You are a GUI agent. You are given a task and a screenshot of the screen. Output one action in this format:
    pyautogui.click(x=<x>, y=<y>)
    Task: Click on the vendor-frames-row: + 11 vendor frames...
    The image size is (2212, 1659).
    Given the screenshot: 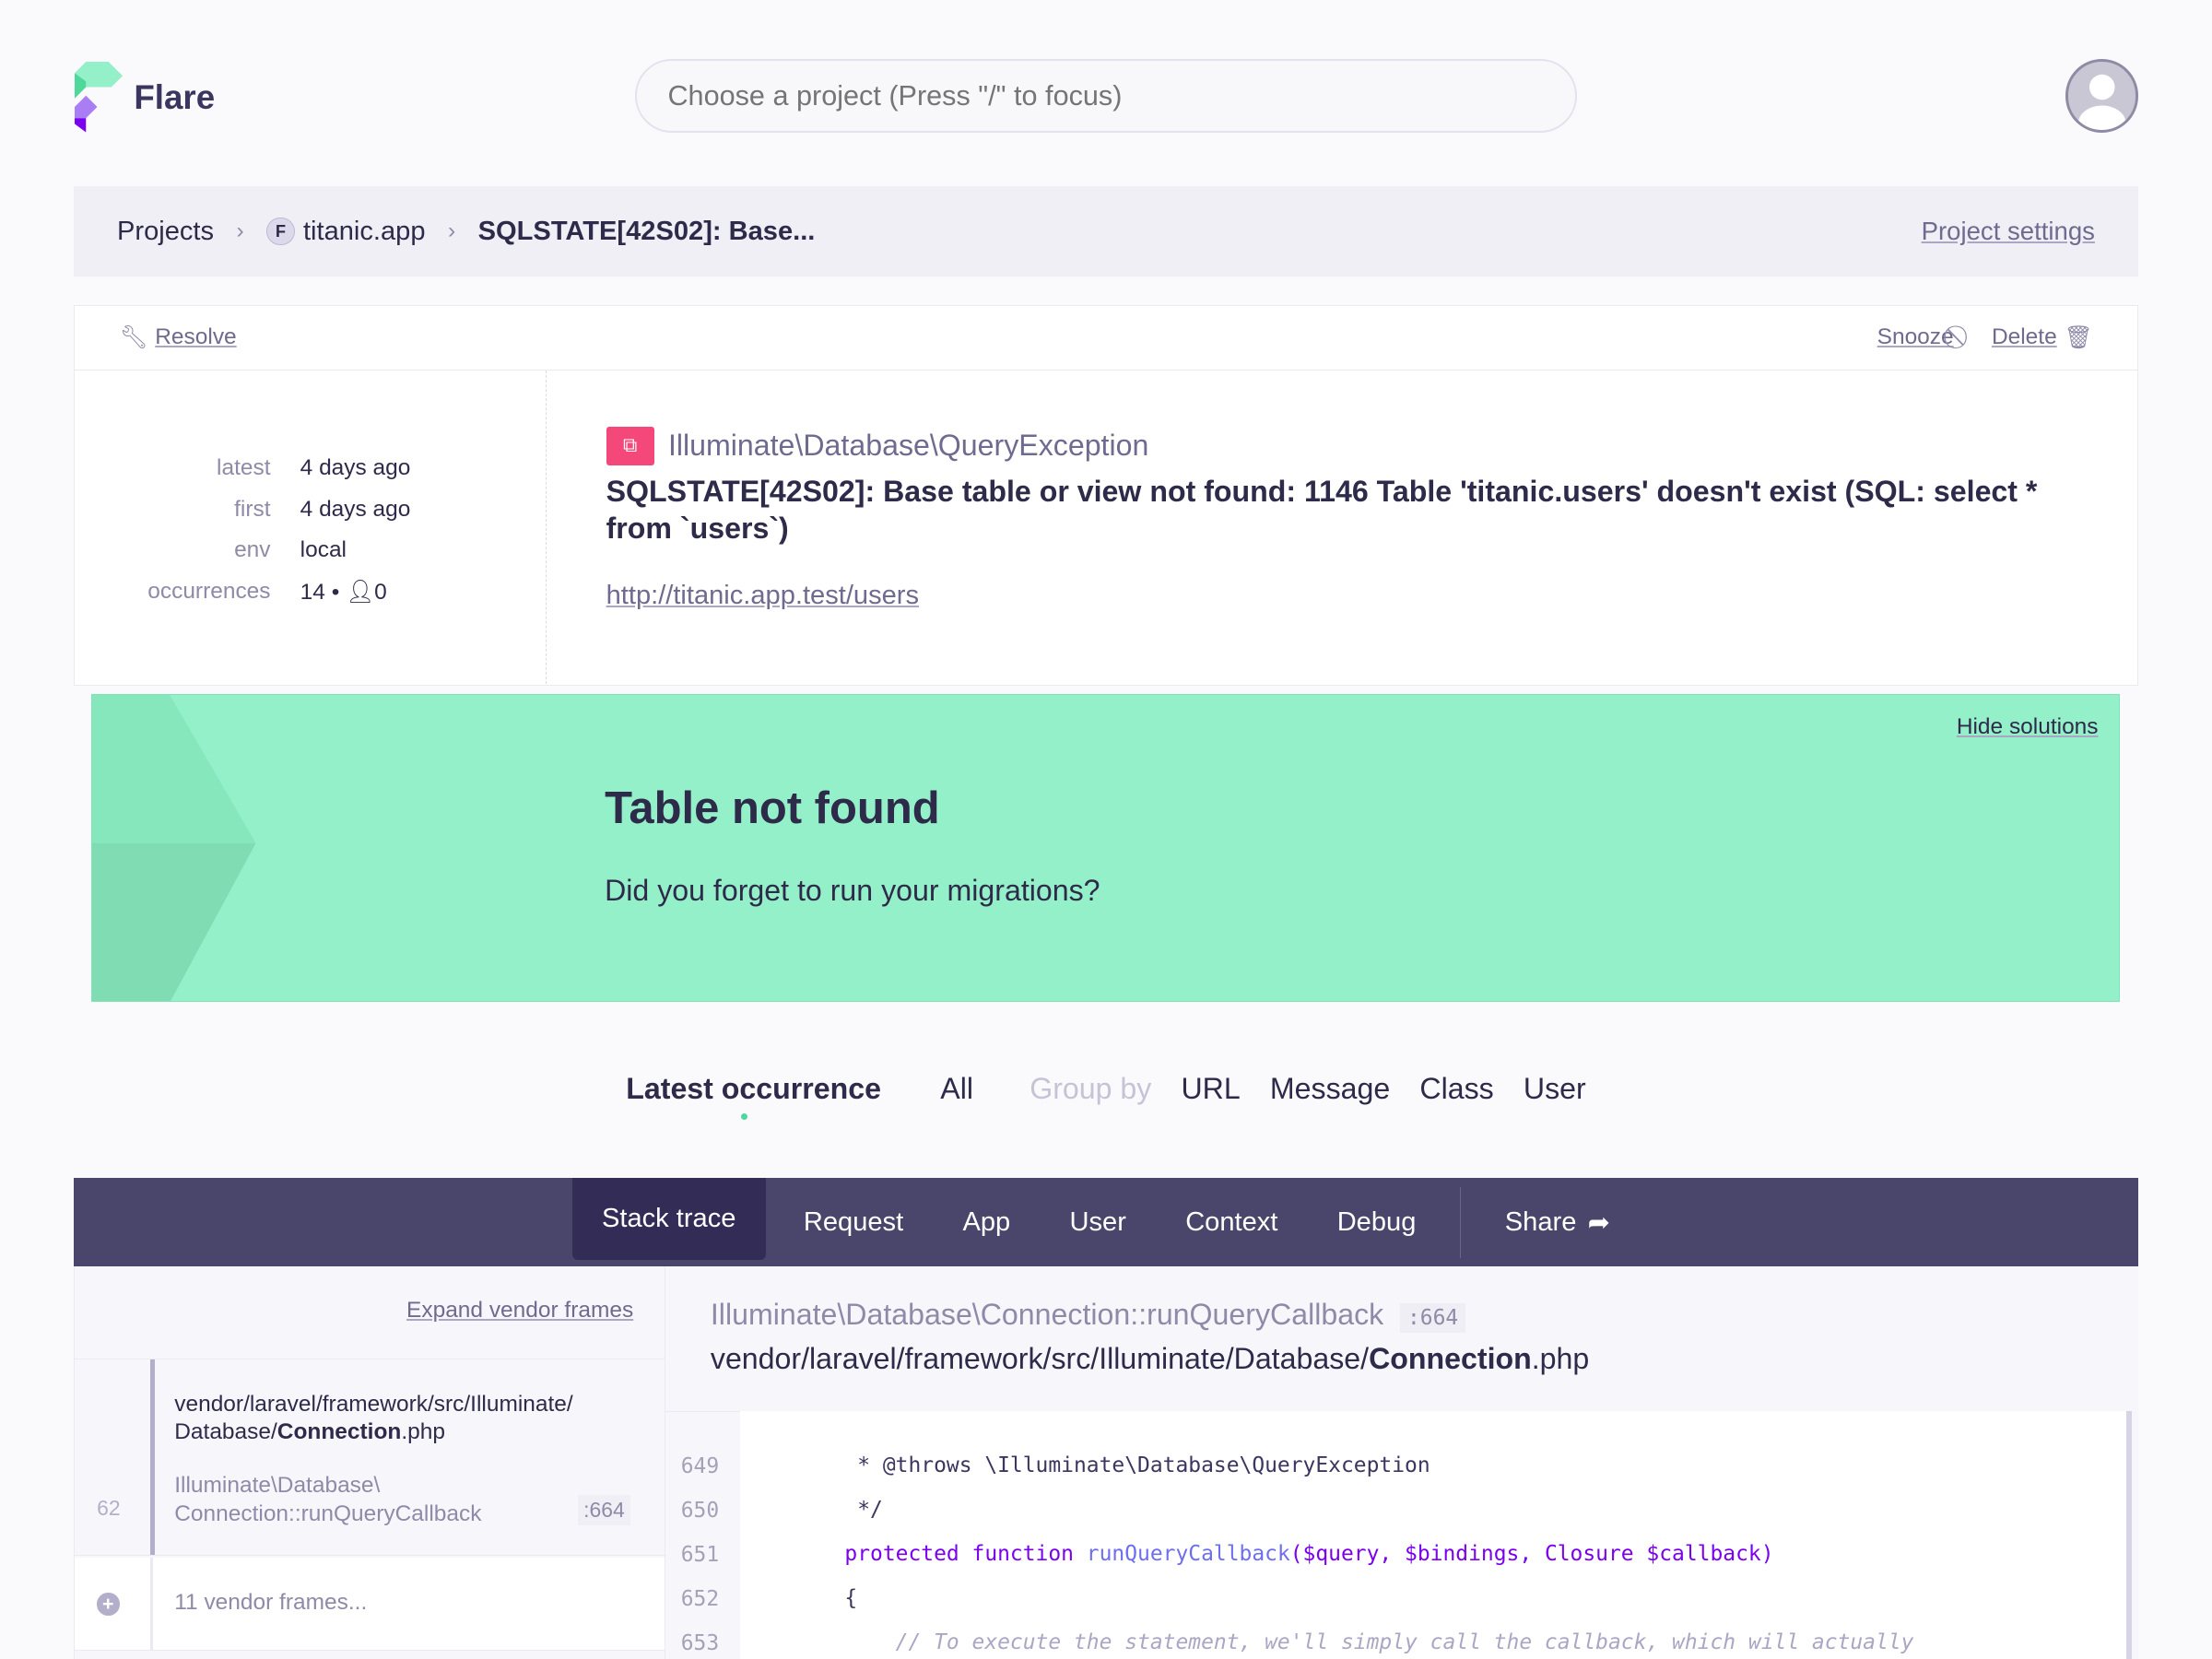 What is the action you would take?
    pyautogui.click(x=369, y=1604)
    